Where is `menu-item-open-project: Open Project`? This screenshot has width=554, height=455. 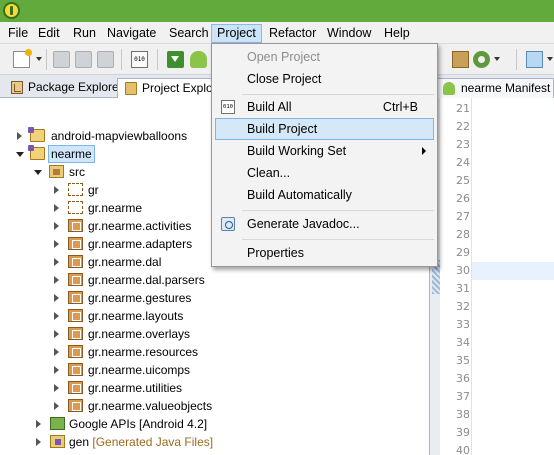
menu-item-open-project: Open Project is located at coordinates (324, 57).